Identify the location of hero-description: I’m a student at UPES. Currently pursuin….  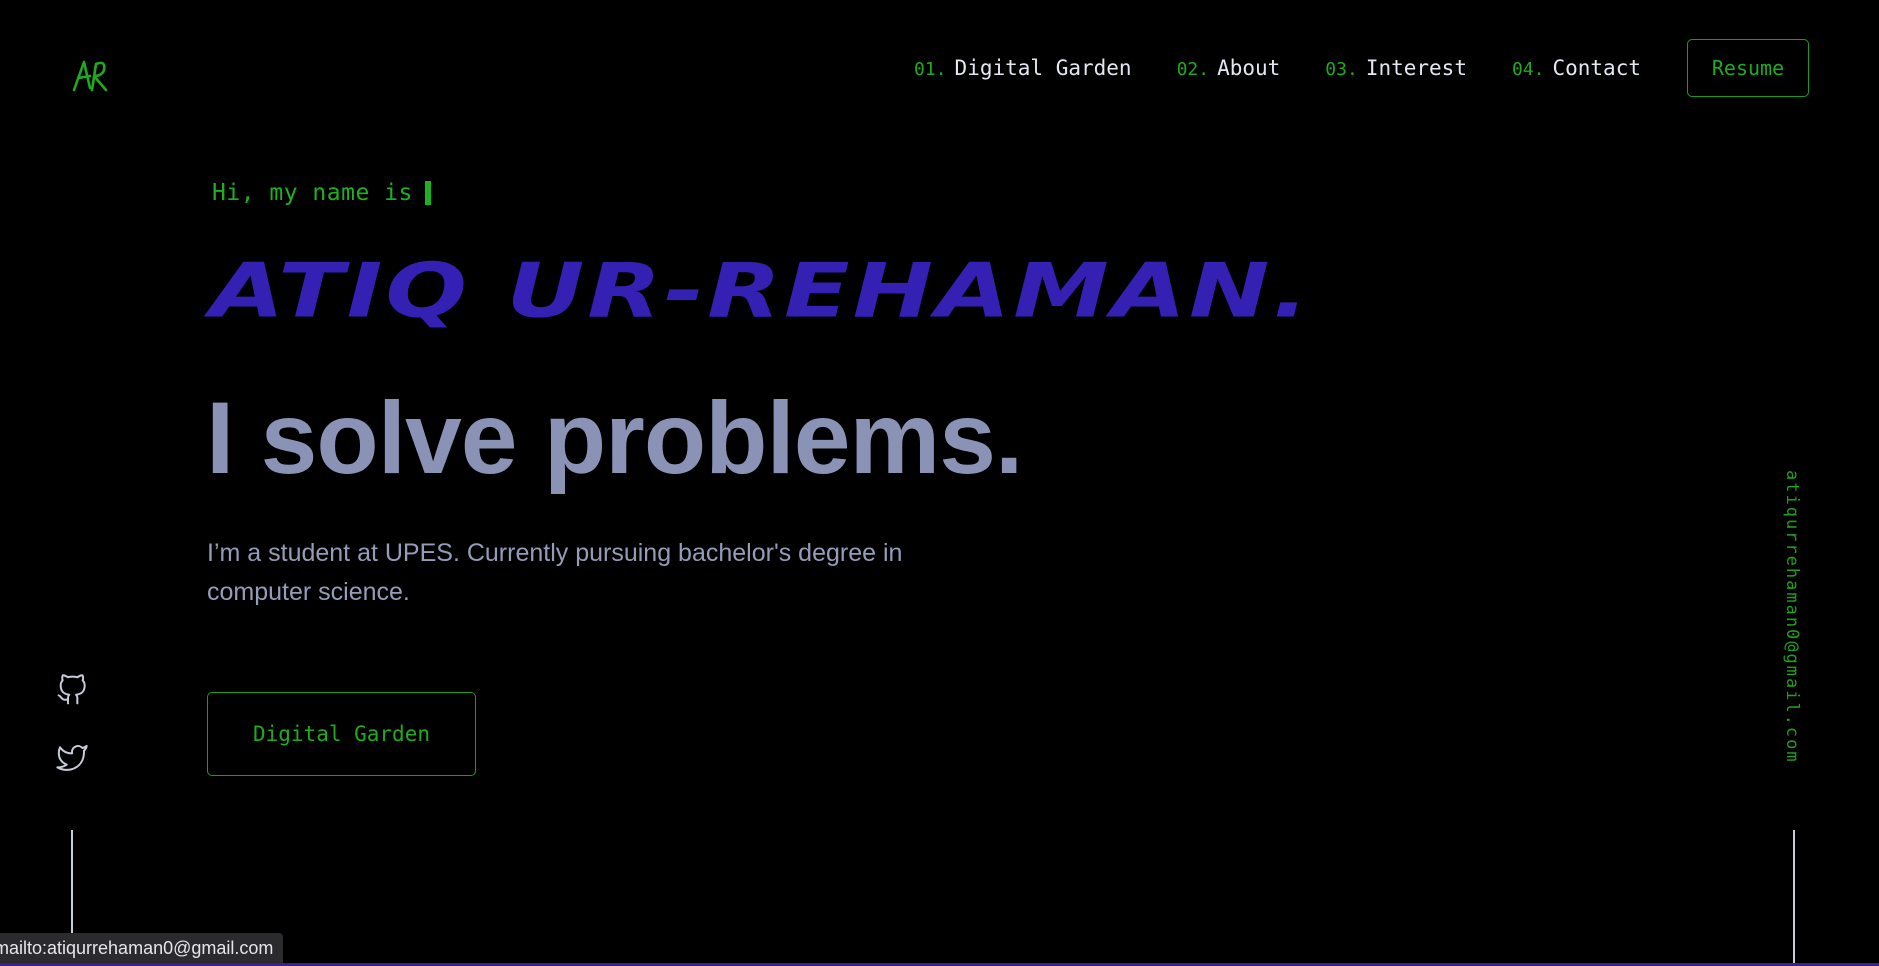
(555, 572).